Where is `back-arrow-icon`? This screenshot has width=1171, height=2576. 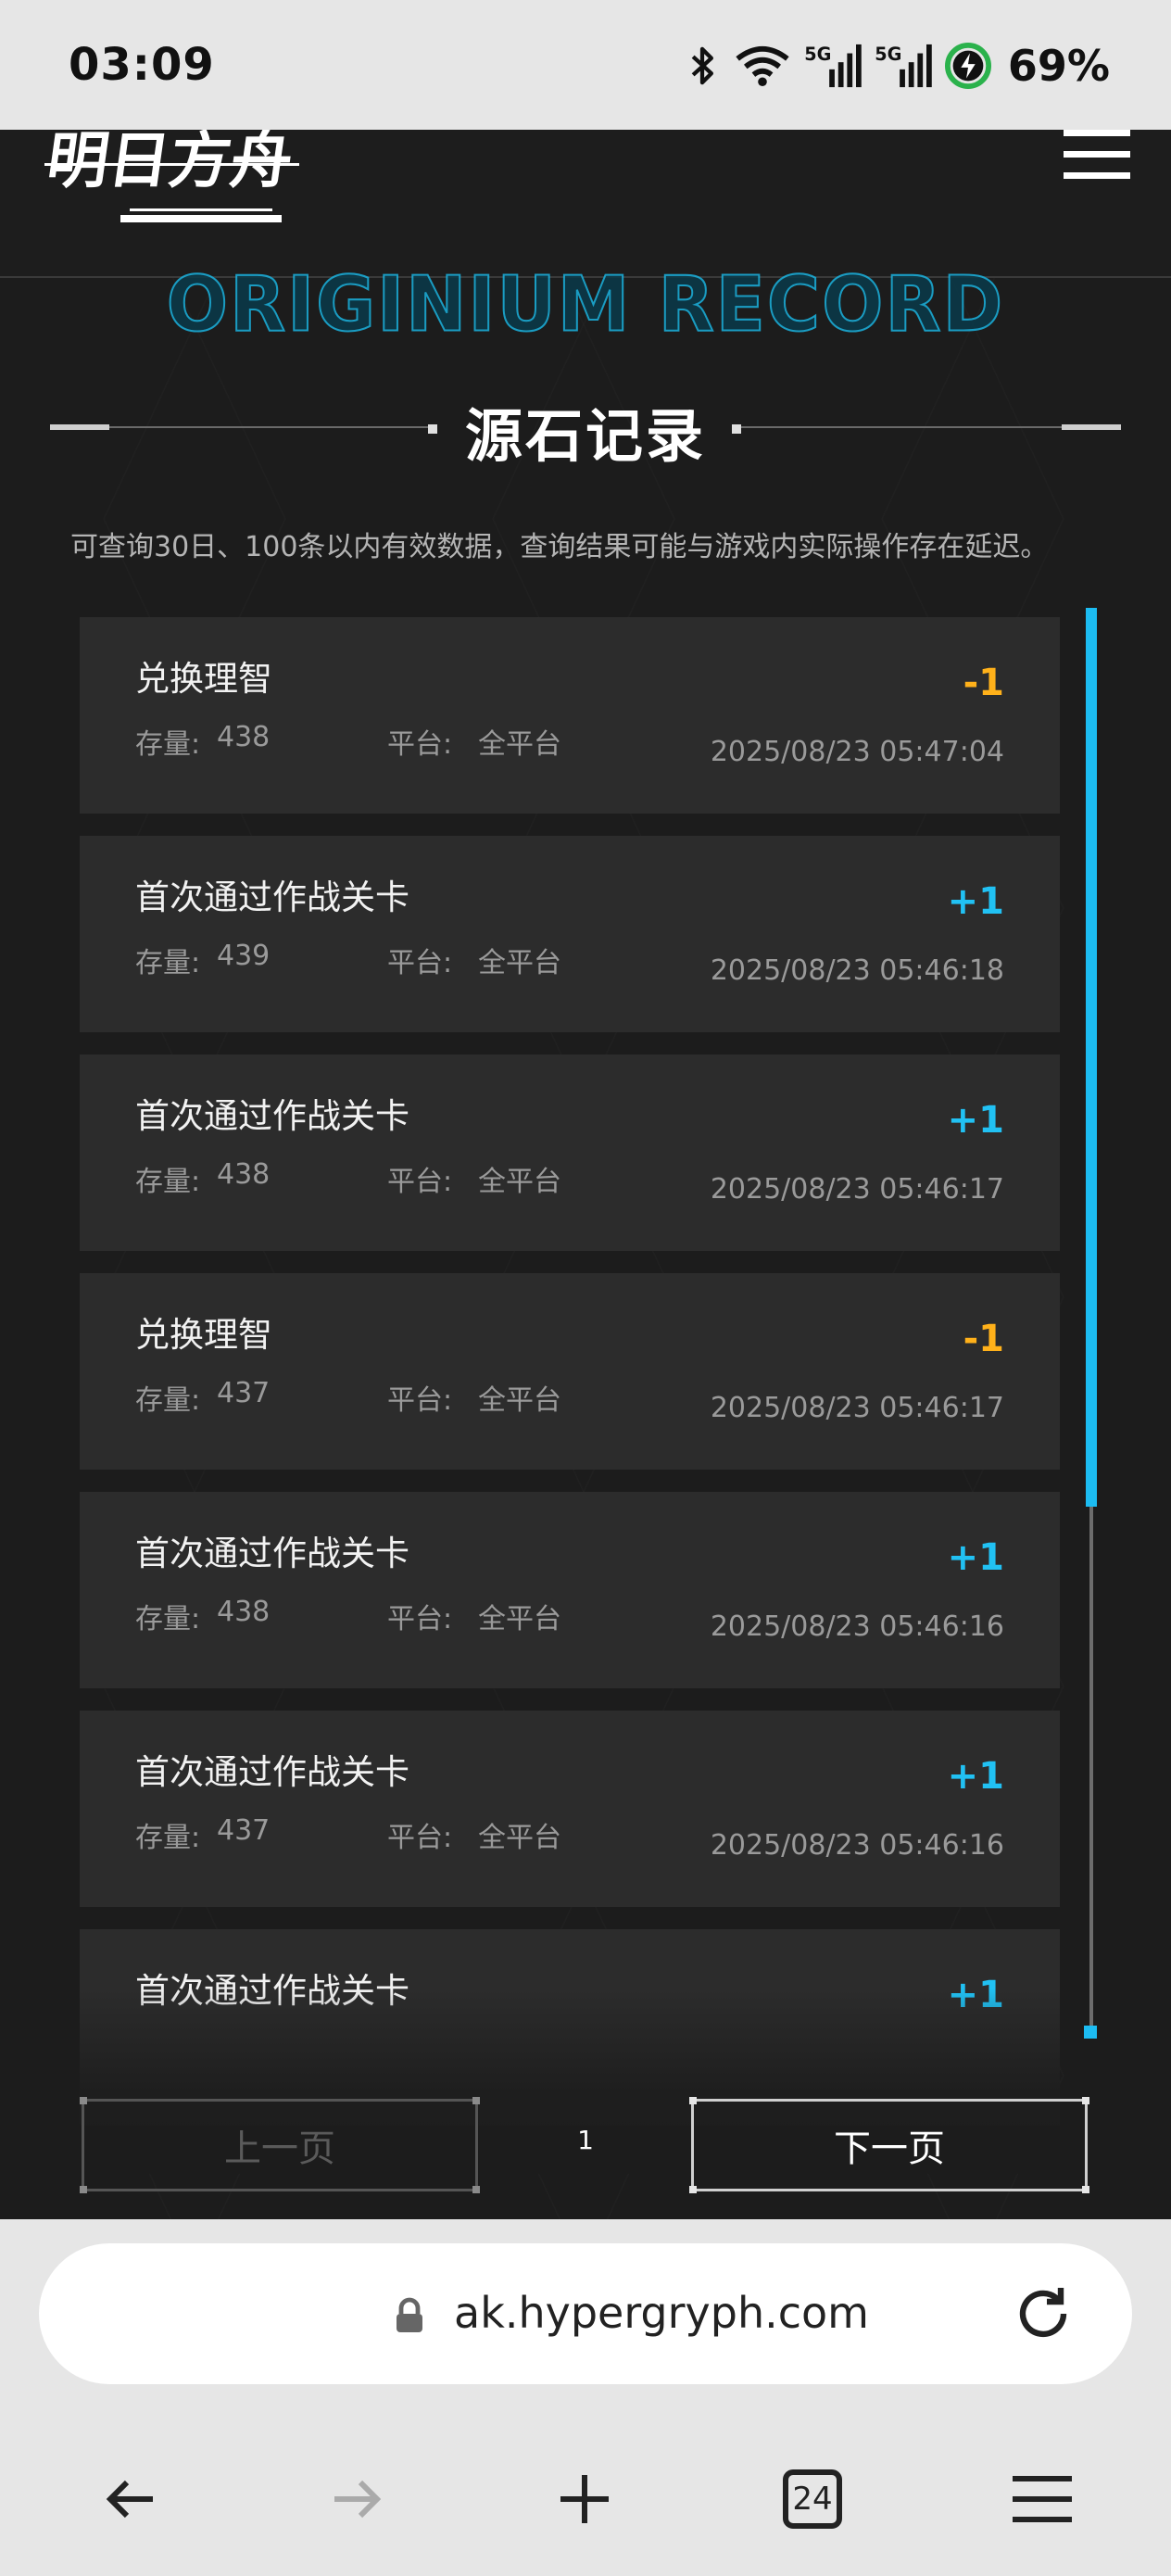 back-arrow-icon is located at coordinates (131, 2499).